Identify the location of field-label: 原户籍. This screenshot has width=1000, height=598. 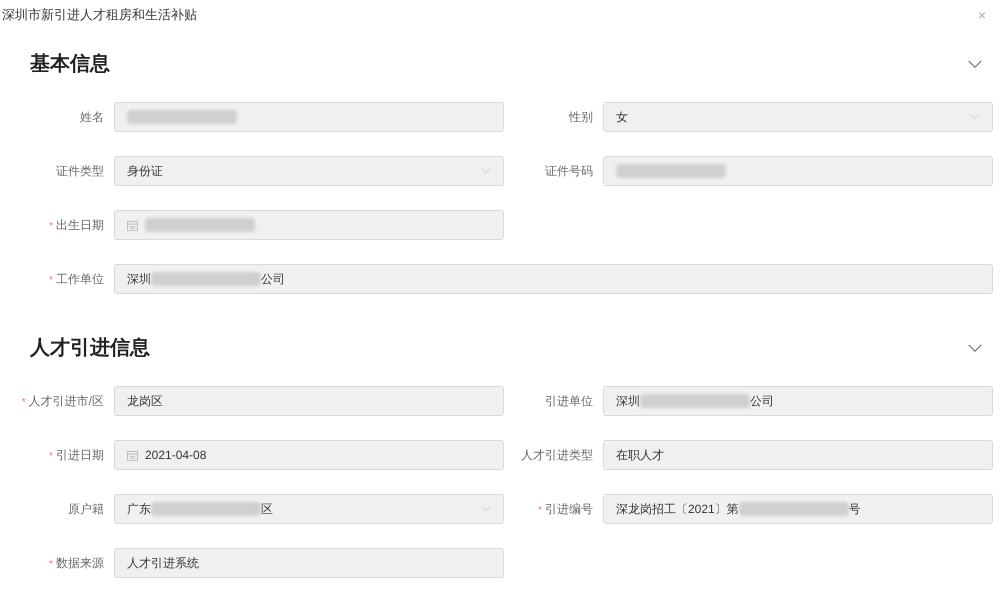
(86, 509).